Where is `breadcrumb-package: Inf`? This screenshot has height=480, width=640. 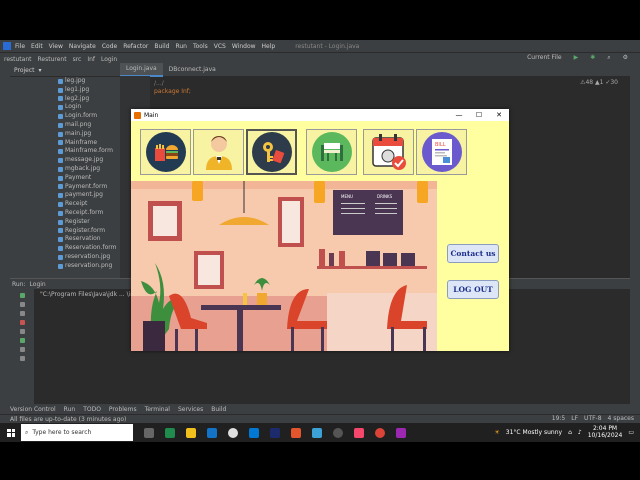
breadcrumb-package: Inf is located at coordinates (91, 59).